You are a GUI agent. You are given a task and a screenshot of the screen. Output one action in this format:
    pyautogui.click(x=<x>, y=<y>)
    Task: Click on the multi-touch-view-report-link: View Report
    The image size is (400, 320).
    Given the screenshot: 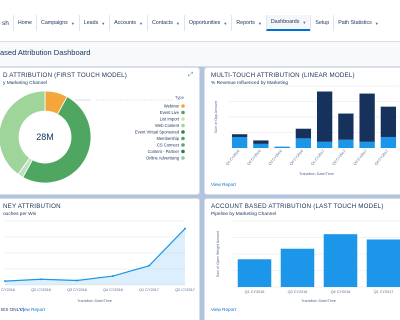 What is the action you would take?
    pyautogui.click(x=223, y=184)
    